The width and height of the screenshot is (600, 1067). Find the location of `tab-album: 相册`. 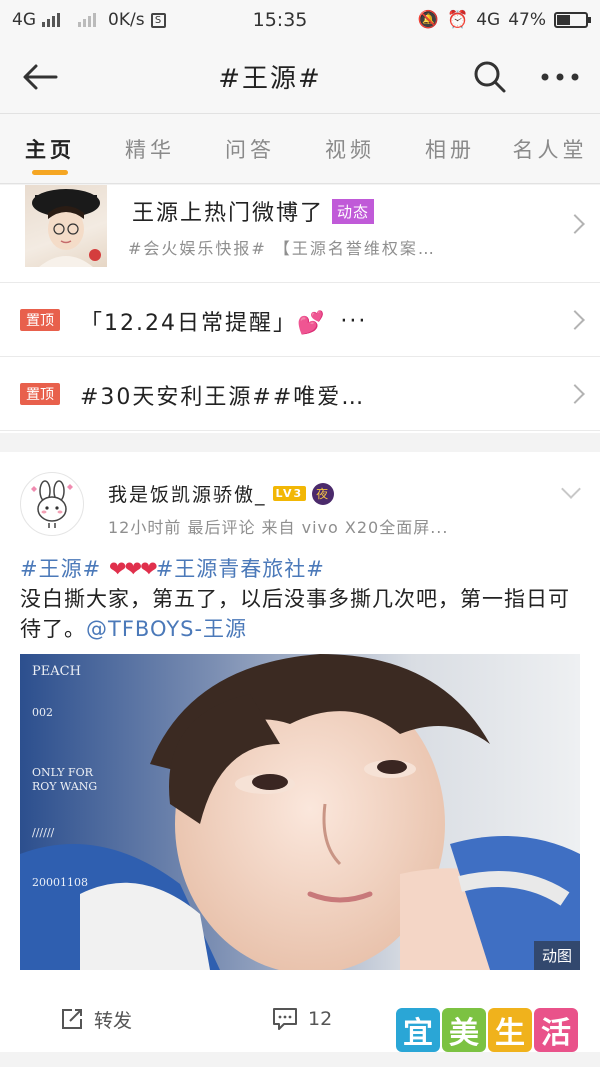

tab-album: 相册 is located at coordinates (450, 148).